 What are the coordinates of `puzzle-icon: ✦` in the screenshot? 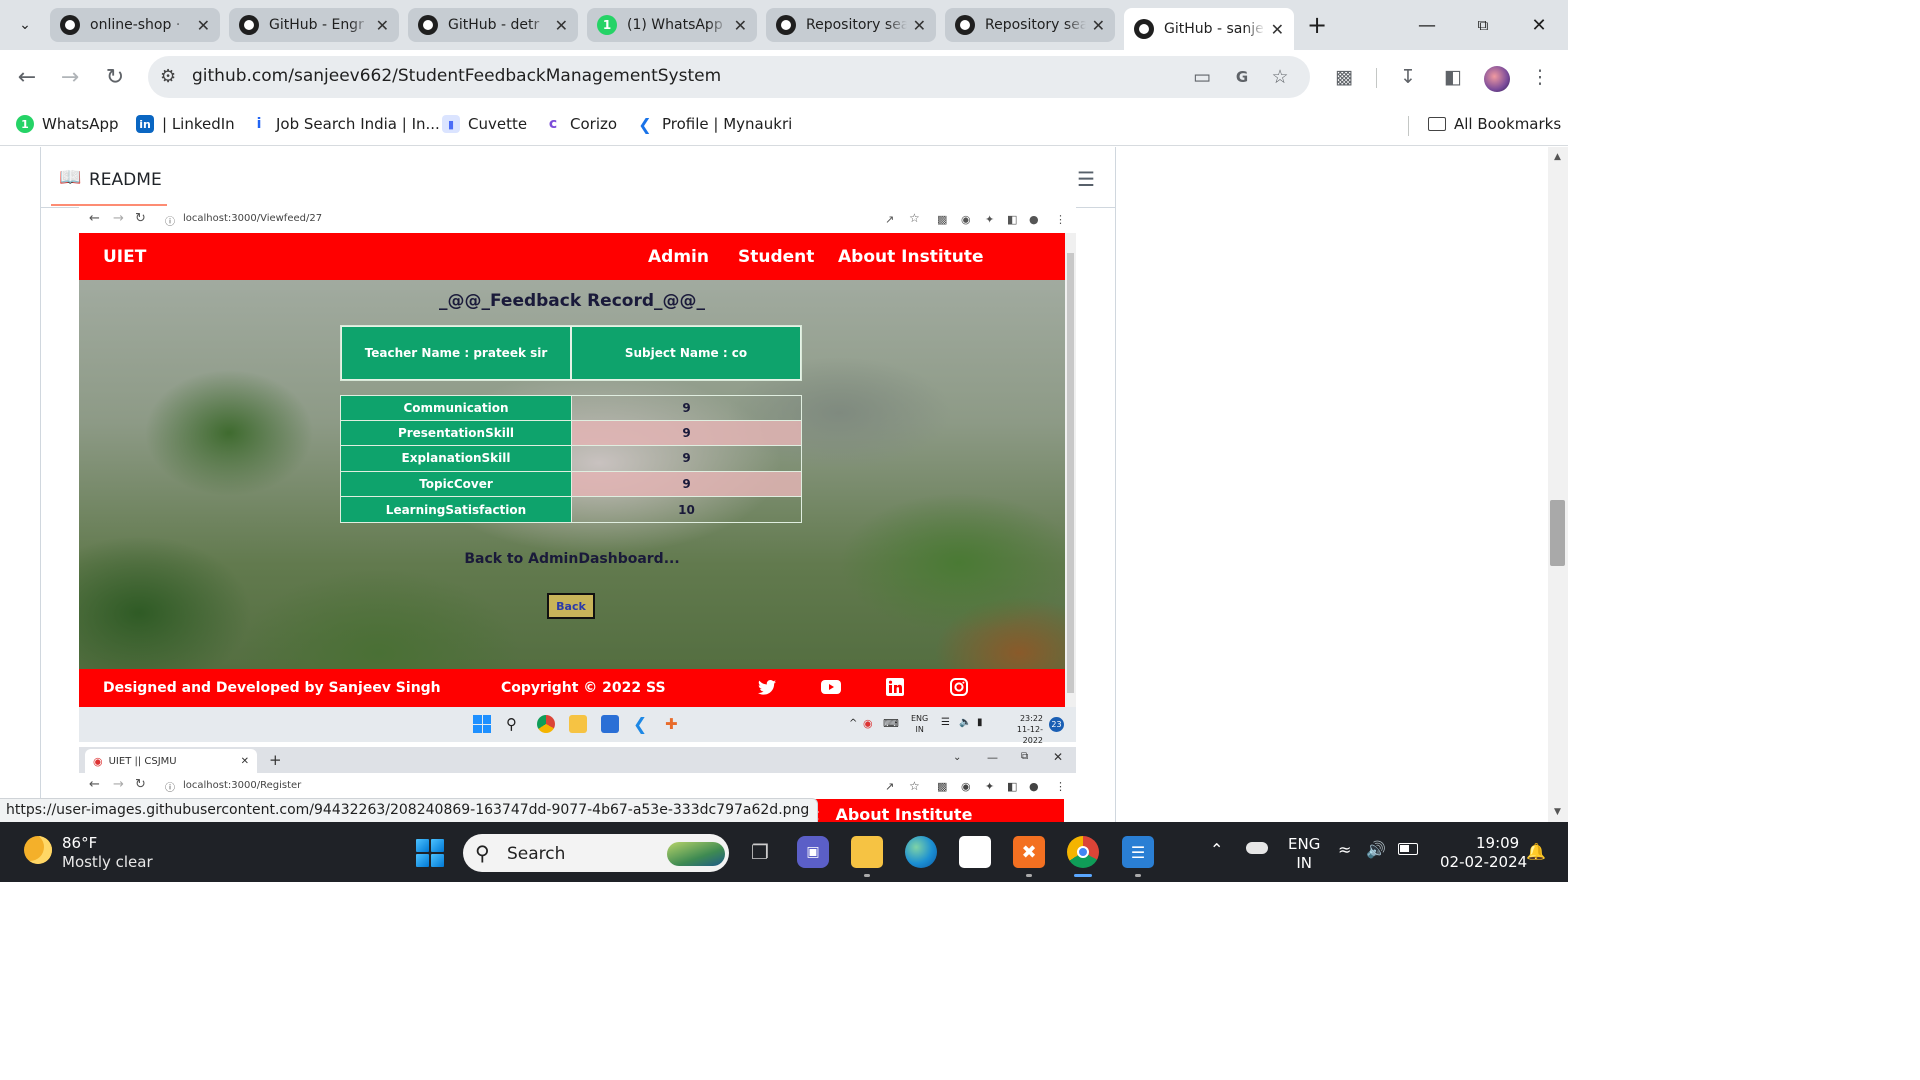 It's located at (990, 786).